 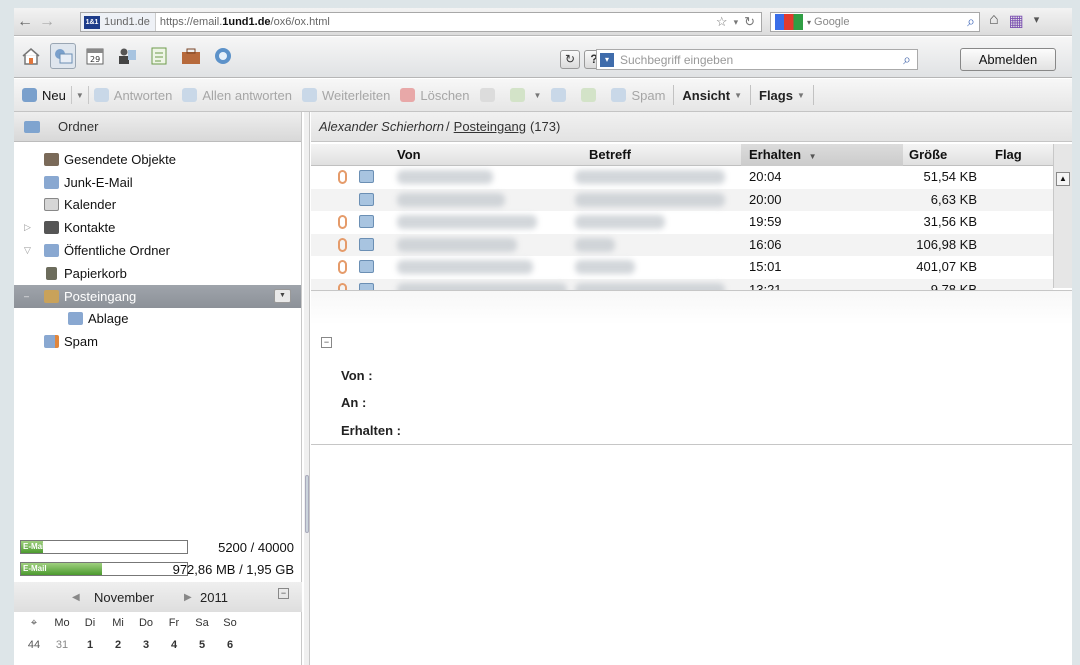 I want to click on table-row: 15:01 401,07 KB, so click(x=682, y=267).